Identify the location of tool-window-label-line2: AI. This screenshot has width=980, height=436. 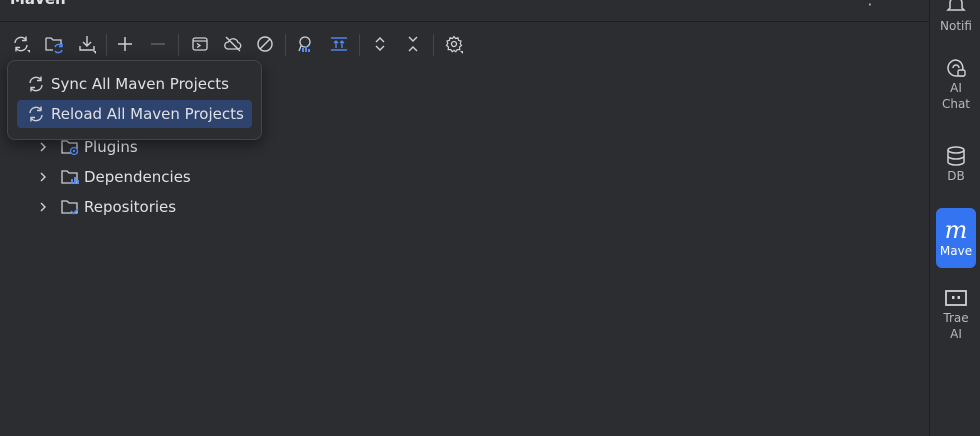
(956, 334).